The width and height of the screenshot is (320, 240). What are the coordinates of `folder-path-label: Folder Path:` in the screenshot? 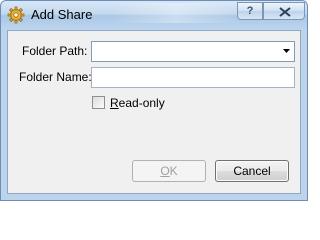 It's located at (55, 51).